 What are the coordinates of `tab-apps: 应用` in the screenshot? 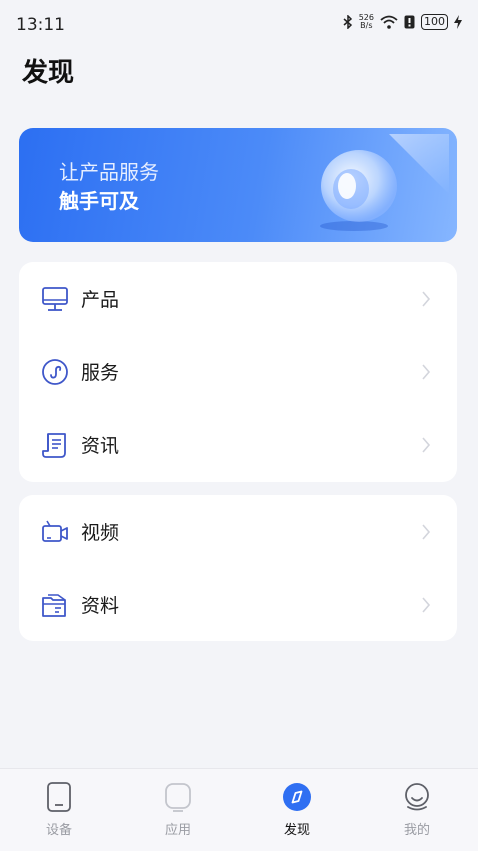 It's located at (178, 810).